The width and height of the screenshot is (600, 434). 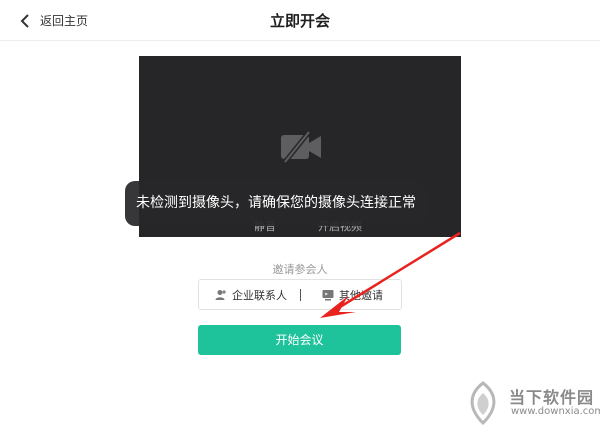 I want to click on invite-other-label: 其他邀请, so click(x=361, y=295).